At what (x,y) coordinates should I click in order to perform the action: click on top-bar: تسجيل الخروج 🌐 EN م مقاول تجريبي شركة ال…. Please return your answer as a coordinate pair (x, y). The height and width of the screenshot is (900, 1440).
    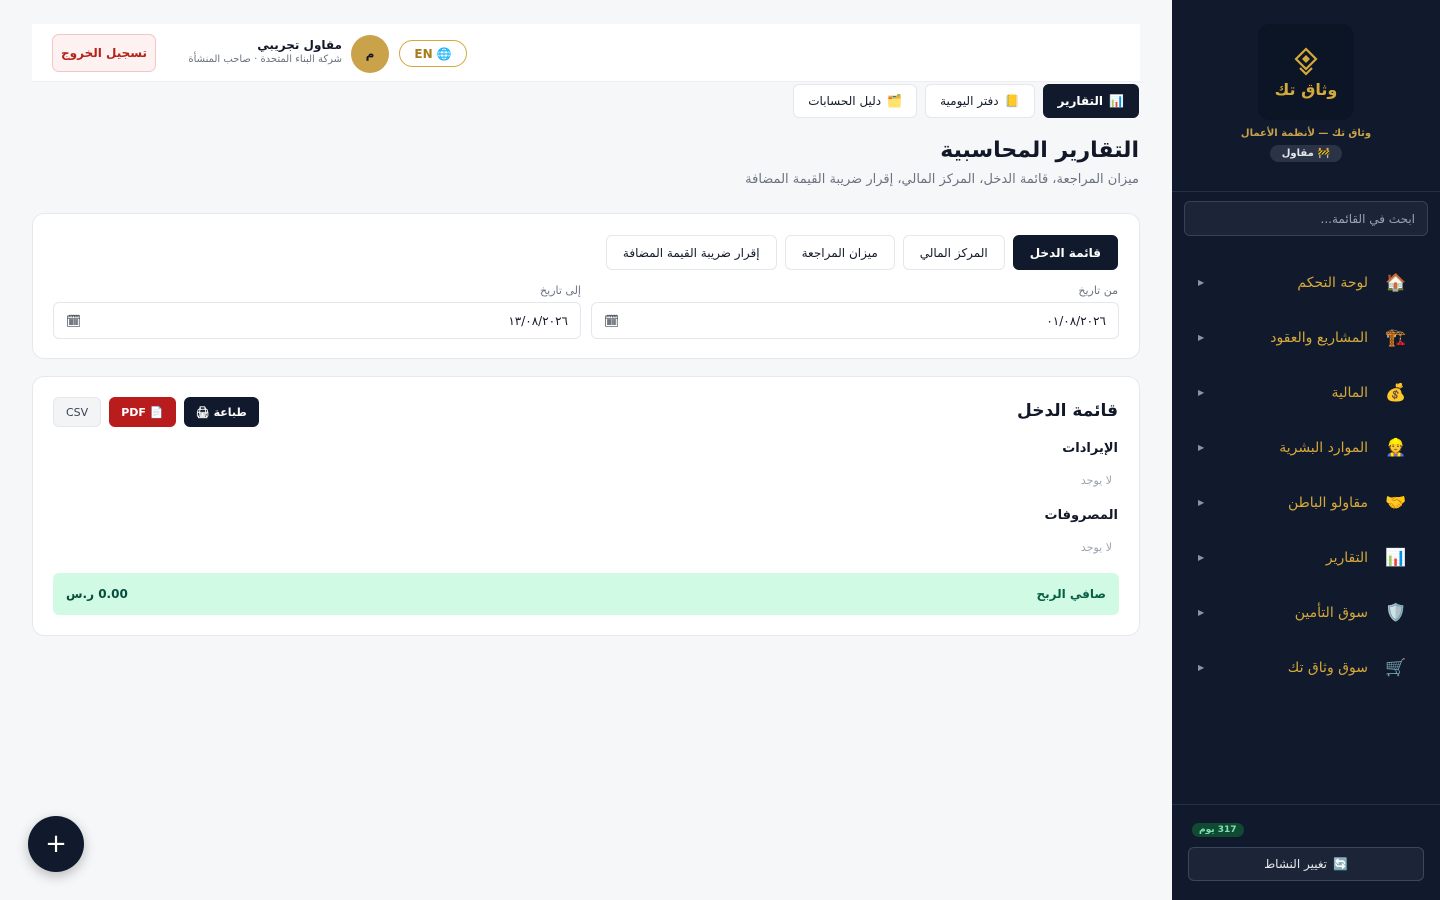
    Looking at the image, I should click on (586, 53).